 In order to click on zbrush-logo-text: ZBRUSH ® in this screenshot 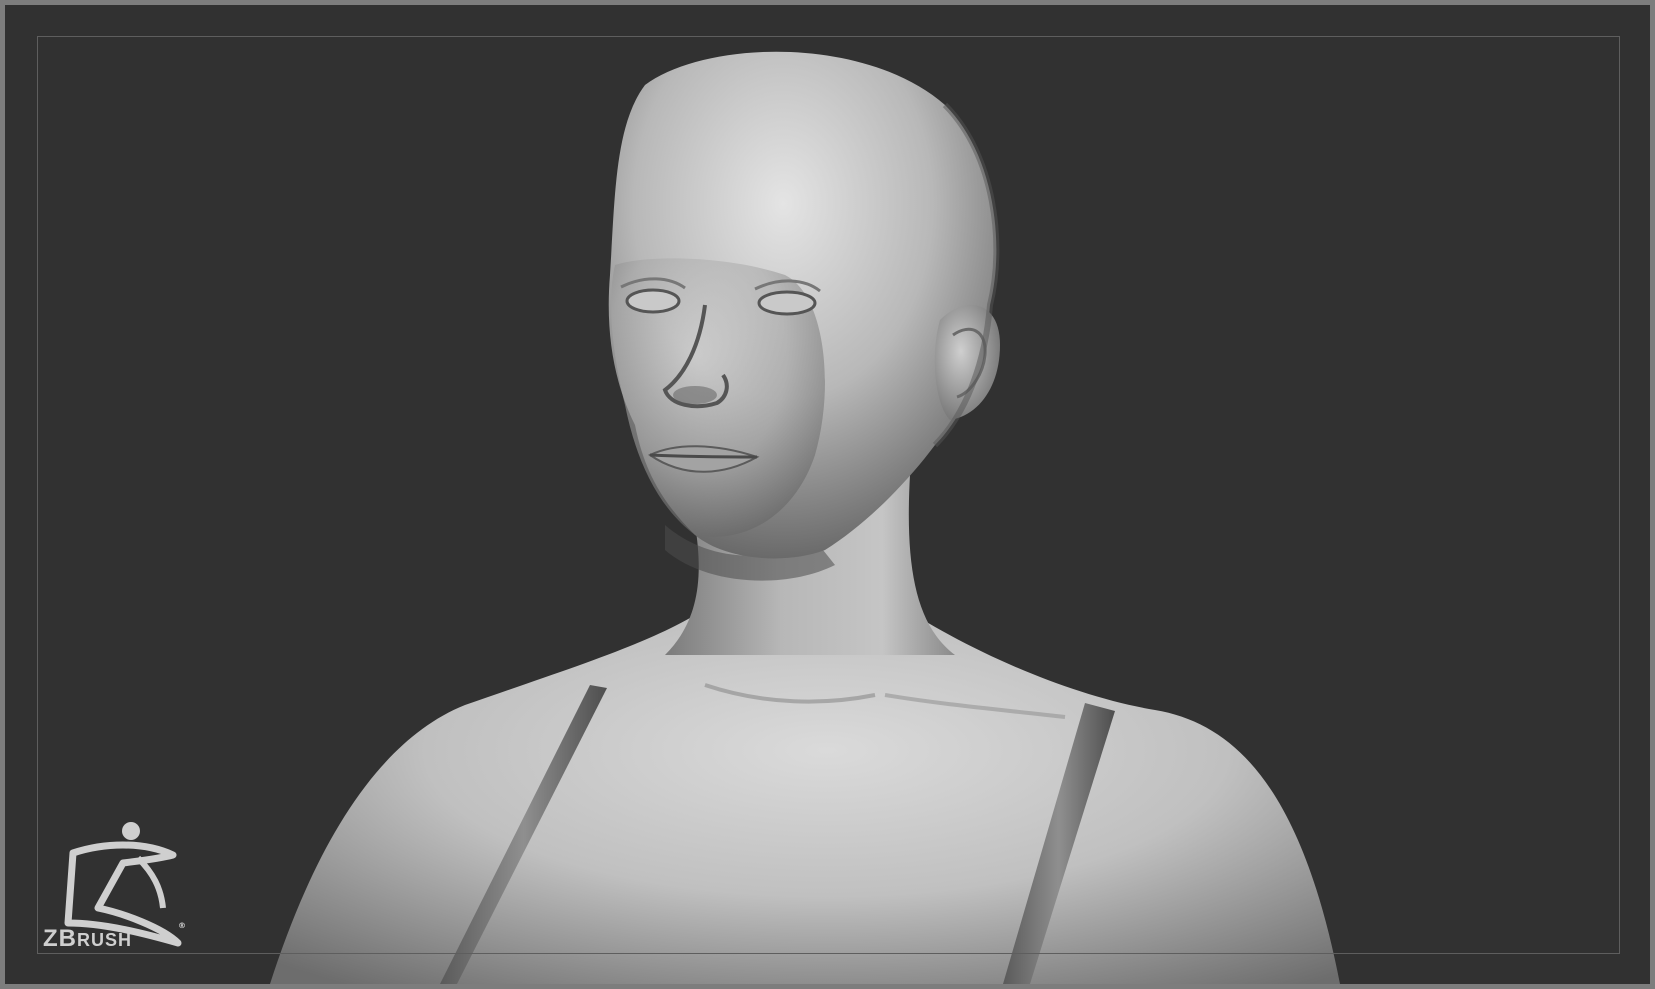, I will do `click(114, 937)`.